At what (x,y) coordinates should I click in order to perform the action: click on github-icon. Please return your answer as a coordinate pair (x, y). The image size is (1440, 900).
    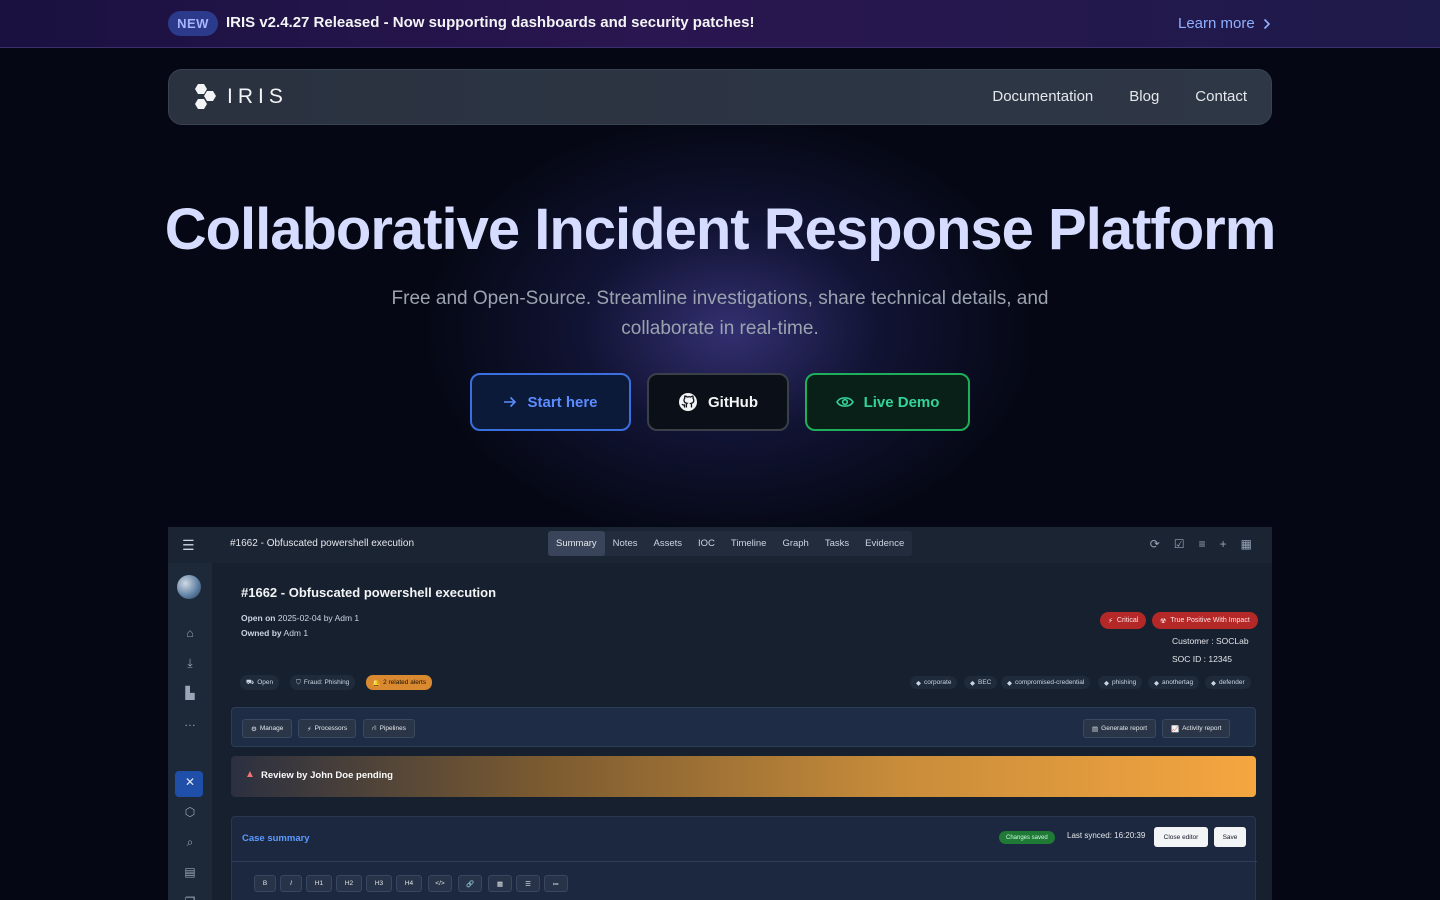
    Looking at the image, I should click on (688, 402).